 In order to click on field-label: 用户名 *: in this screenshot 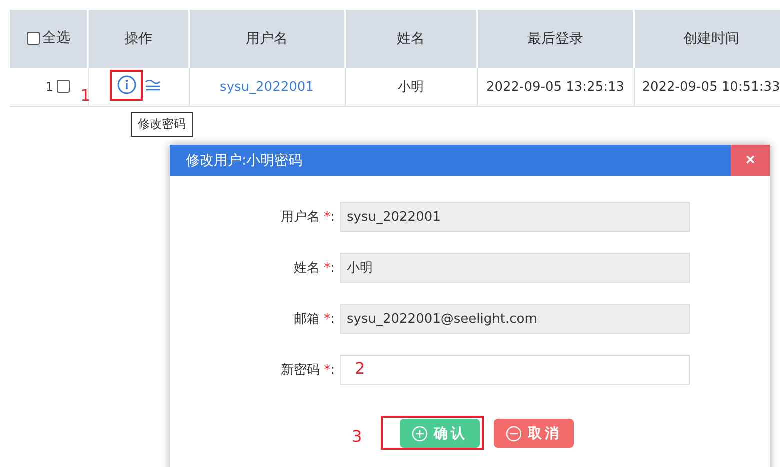, I will do `click(307, 217)`.